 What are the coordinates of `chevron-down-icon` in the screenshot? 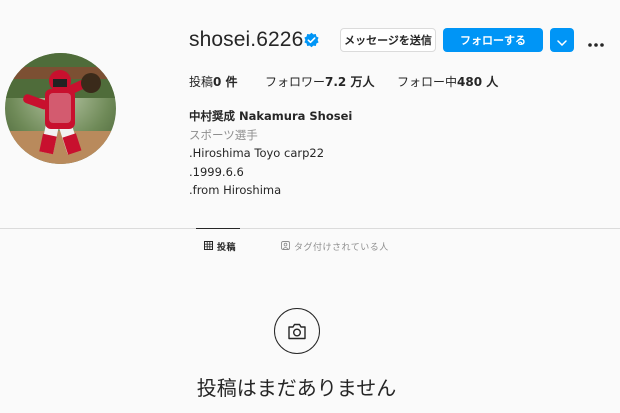 It's located at (562, 40).